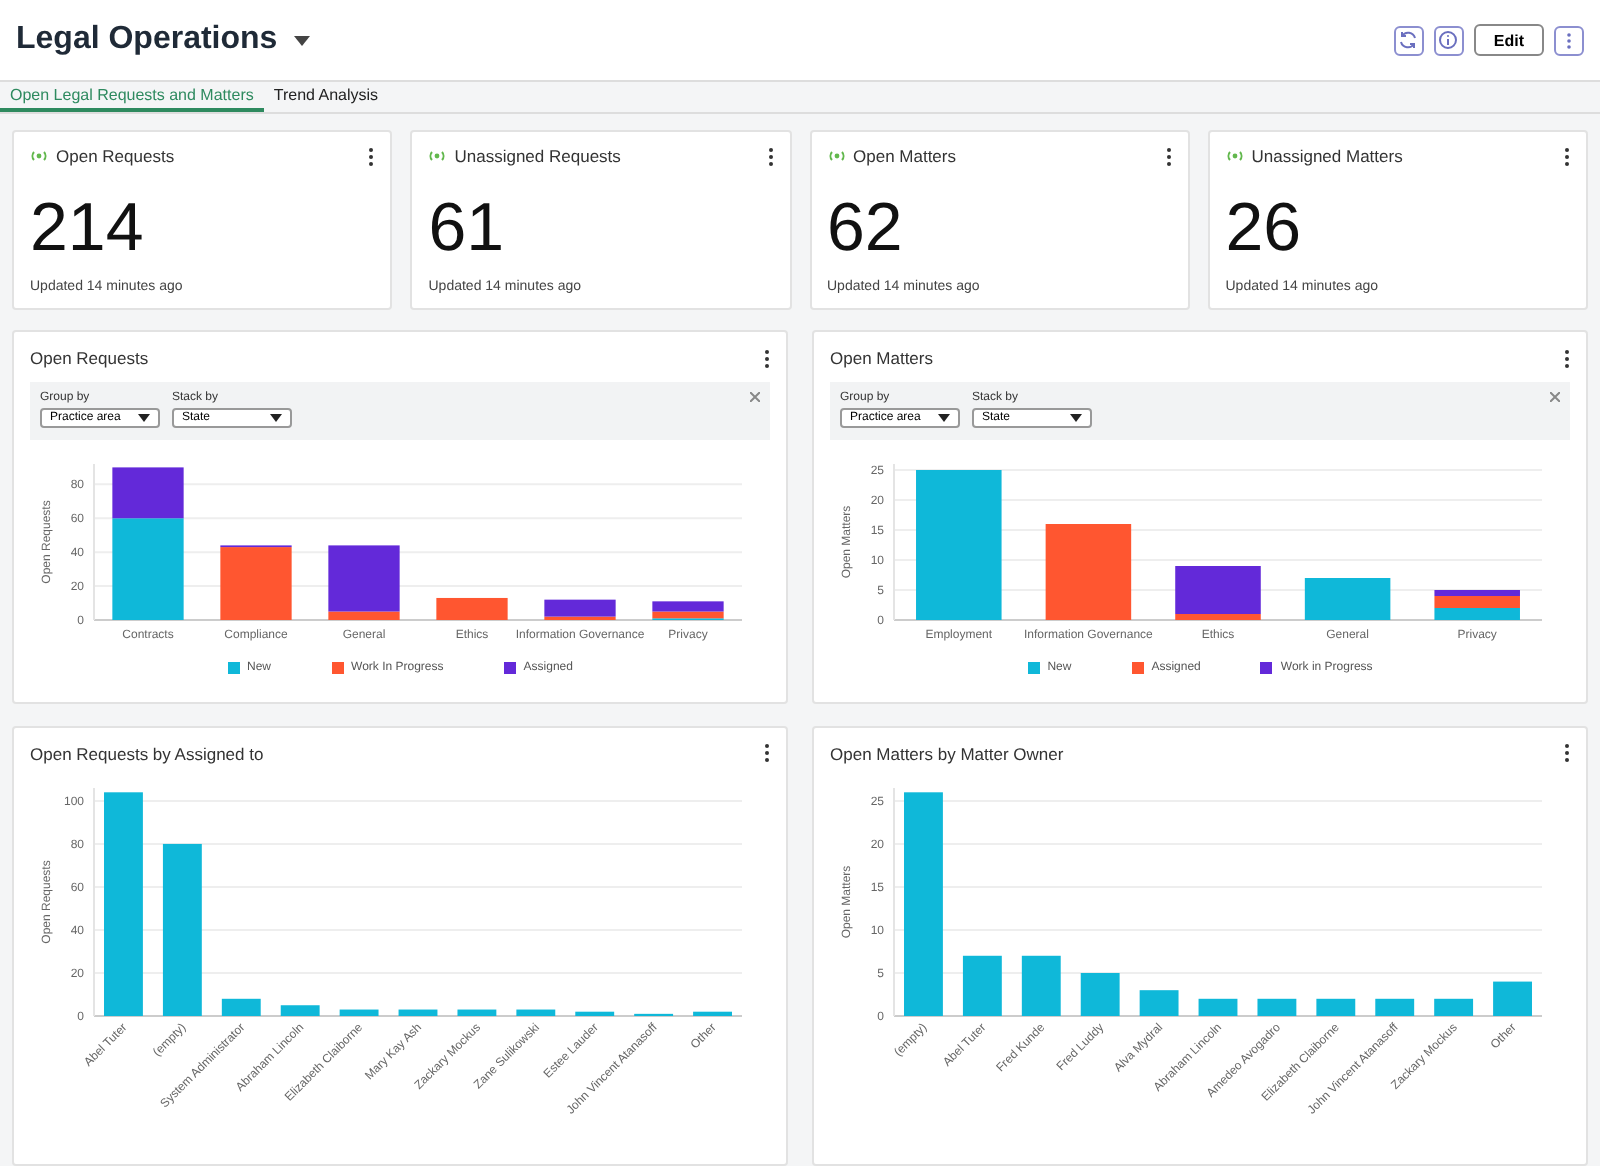 This screenshot has height=1166, width=1600. What do you see at coordinates (326, 97) in the screenshot?
I see `tab: Trend Analysis` at bounding box center [326, 97].